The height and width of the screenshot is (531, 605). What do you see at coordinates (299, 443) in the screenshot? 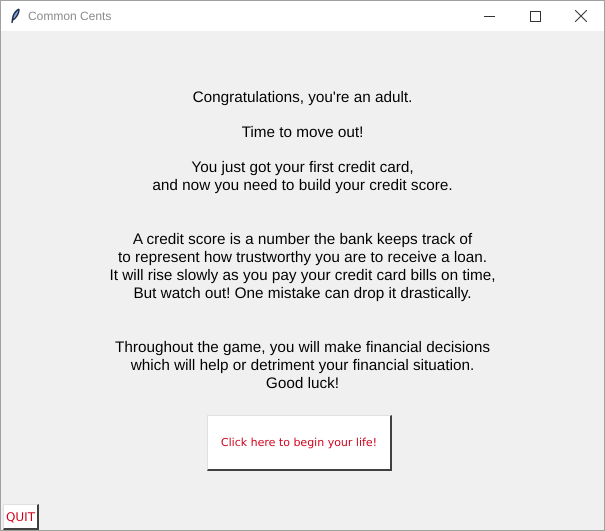
I see `start-button: Click here to begin your life!` at bounding box center [299, 443].